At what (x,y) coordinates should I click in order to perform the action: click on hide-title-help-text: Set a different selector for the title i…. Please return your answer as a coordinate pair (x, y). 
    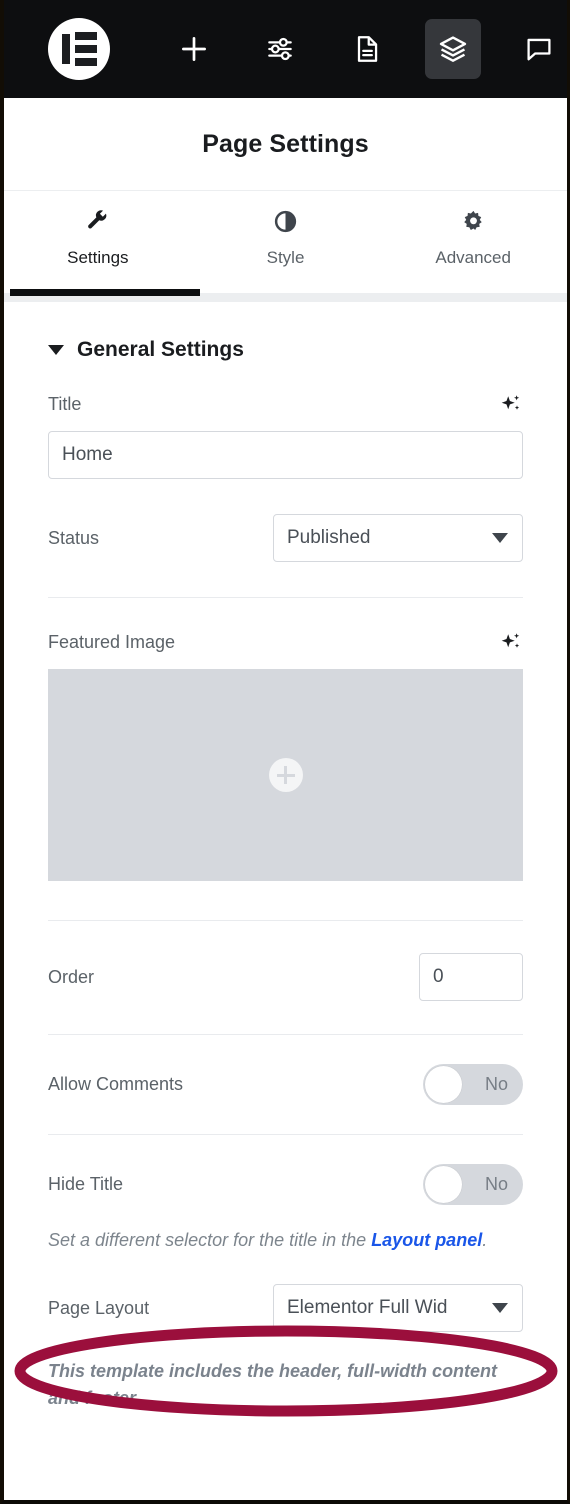
    Looking at the image, I should click on (285, 1240).